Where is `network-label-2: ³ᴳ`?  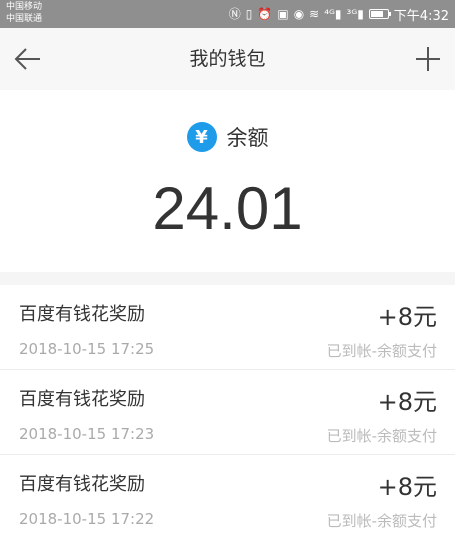 network-label-2: ³ᴳ is located at coordinates (352, 14).